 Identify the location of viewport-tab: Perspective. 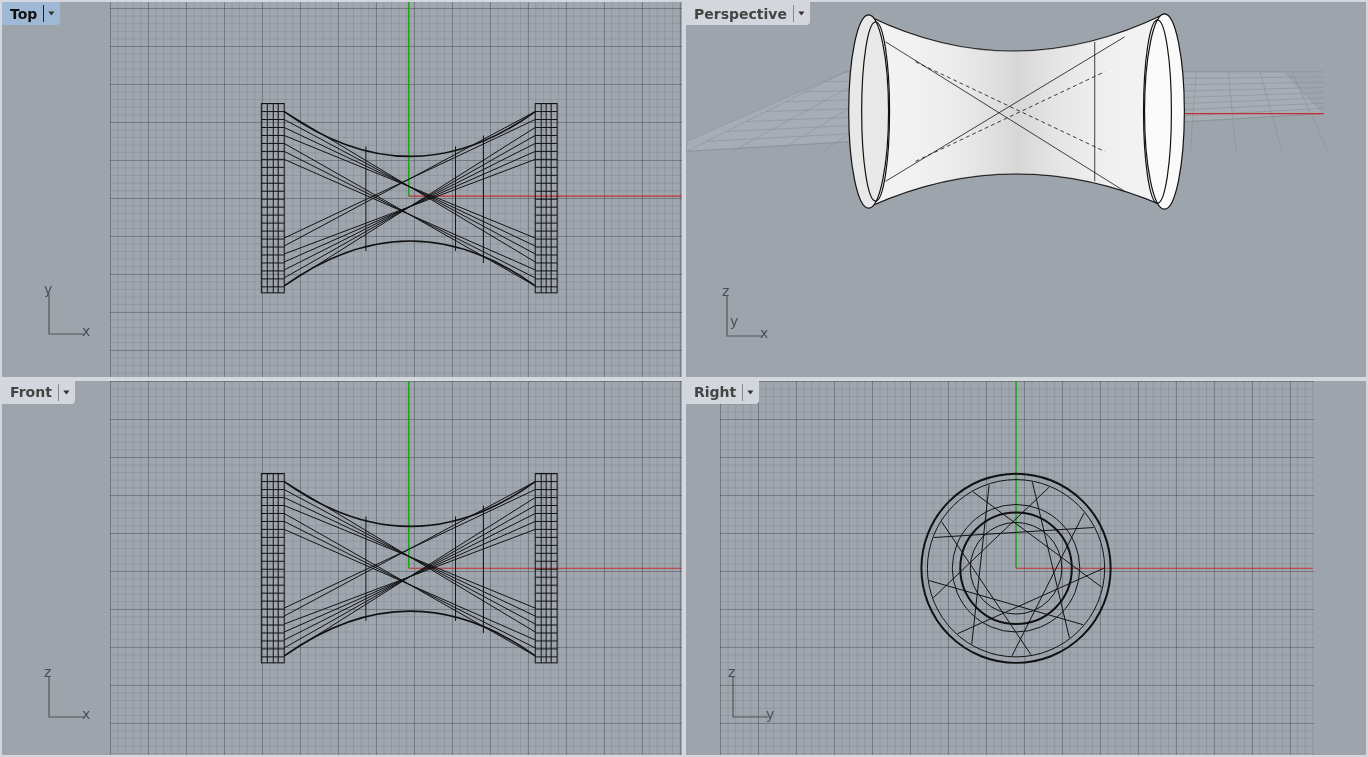
(748, 13).